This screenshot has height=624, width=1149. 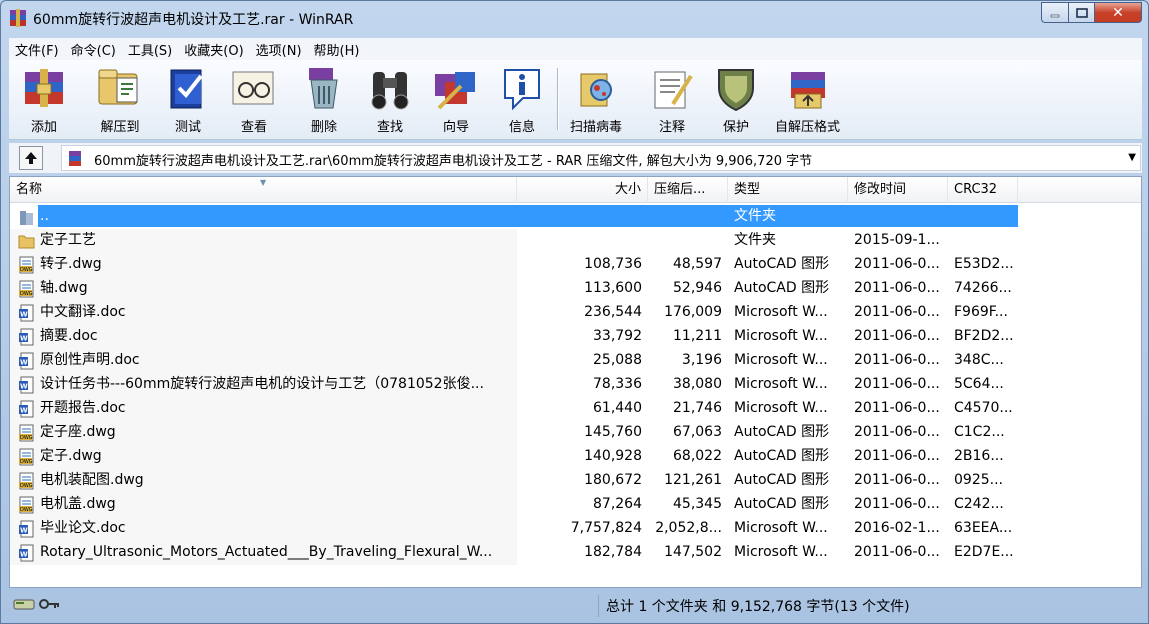 I want to click on column-header-size: 大小, so click(x=582, y=190).